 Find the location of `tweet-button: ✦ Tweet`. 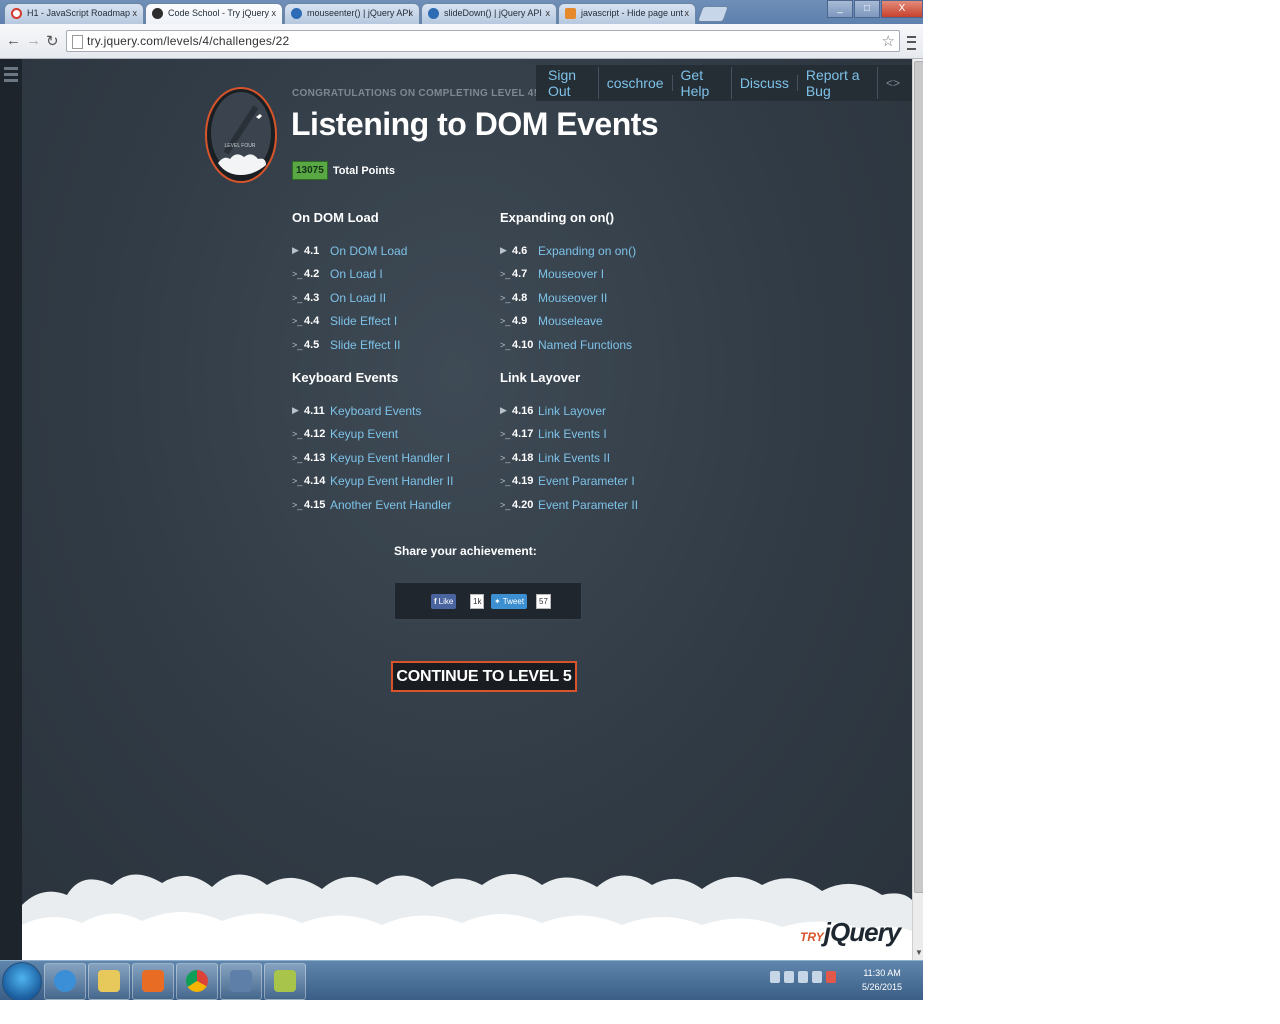

tweet-button: ✦ Tweet is located at coordinates (509, 601).